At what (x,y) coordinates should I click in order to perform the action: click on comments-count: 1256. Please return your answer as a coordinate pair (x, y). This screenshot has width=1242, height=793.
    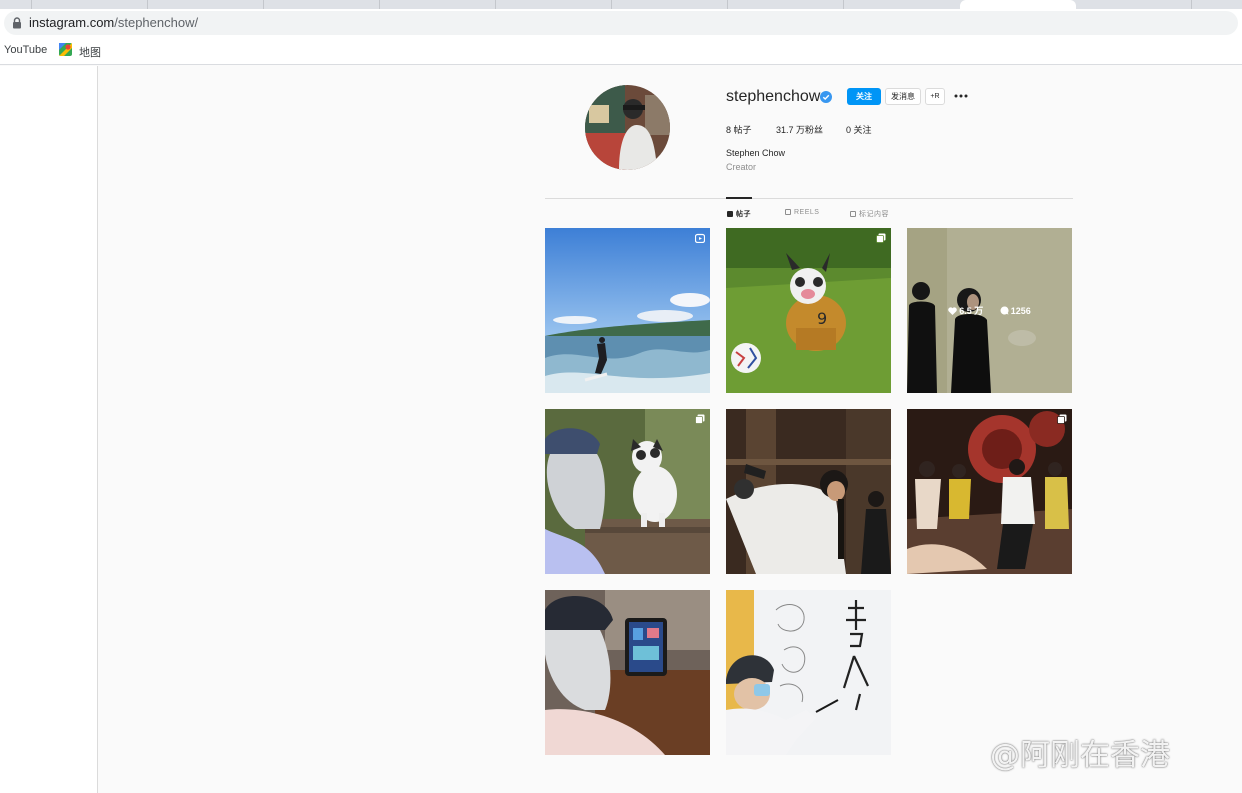
    Looking at the image, I should click on (1020, 311).